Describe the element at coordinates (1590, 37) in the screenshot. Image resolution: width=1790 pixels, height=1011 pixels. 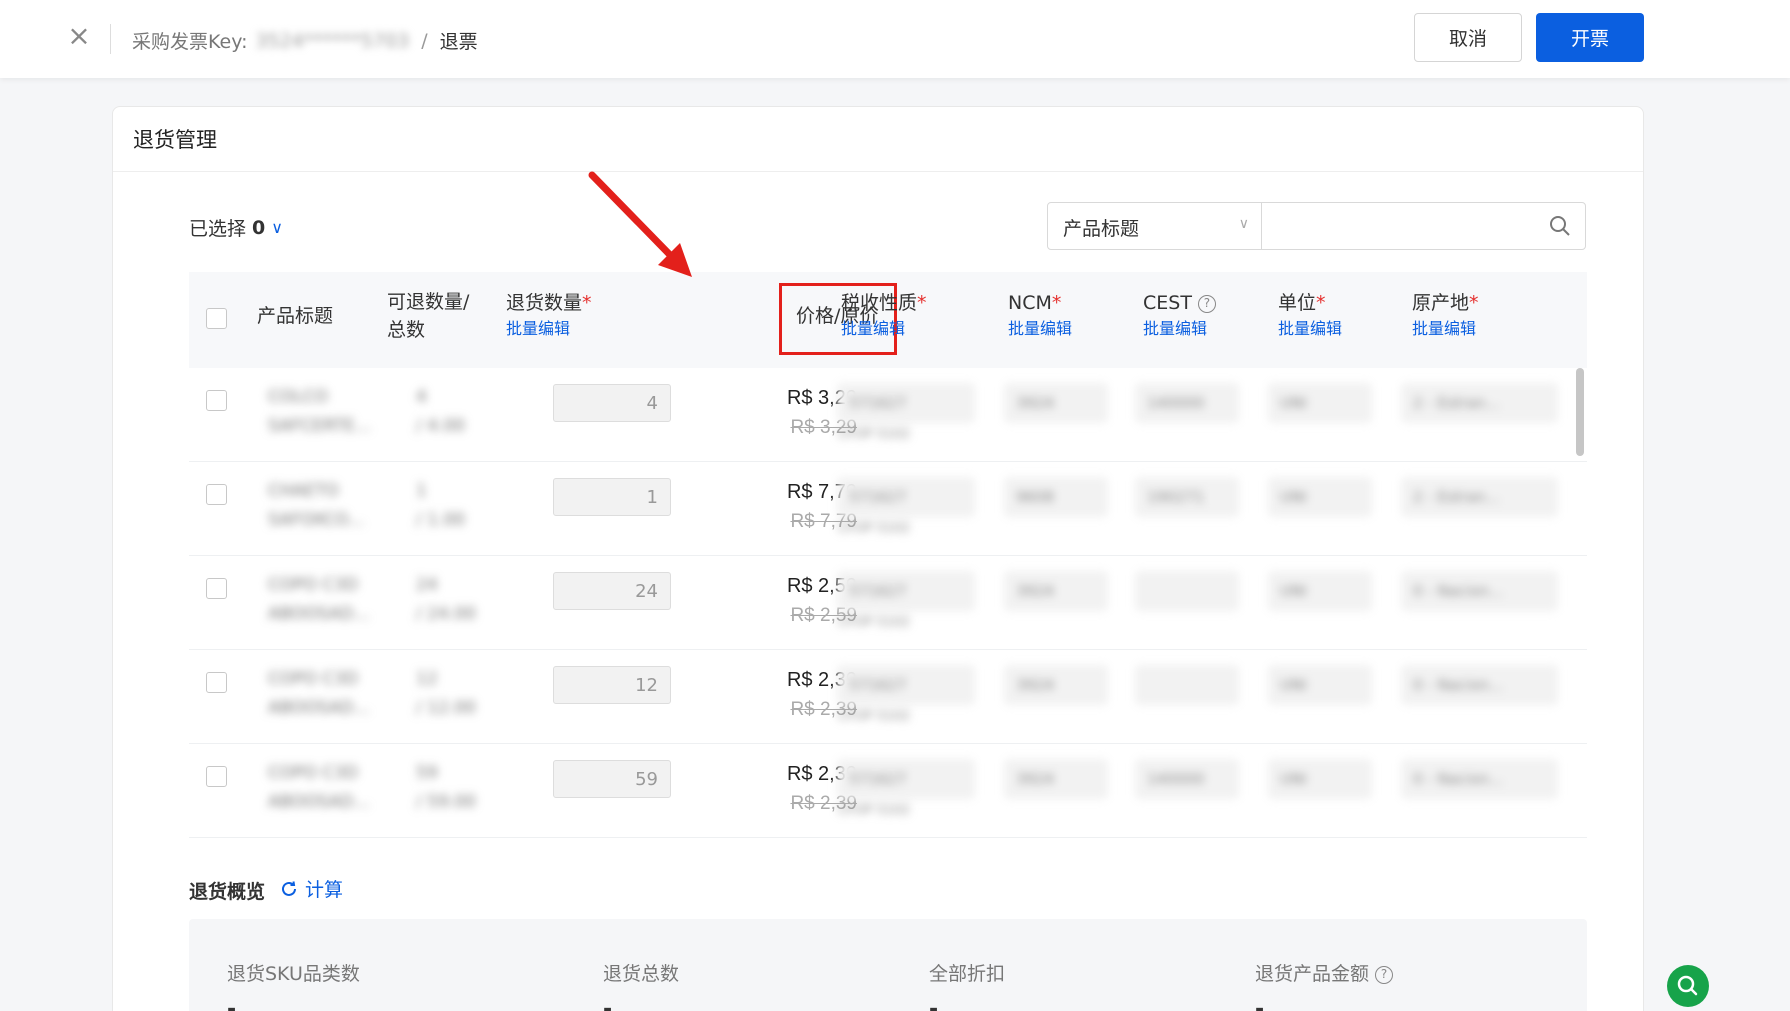
I see `issue-invoice-button: 开票` at that location.